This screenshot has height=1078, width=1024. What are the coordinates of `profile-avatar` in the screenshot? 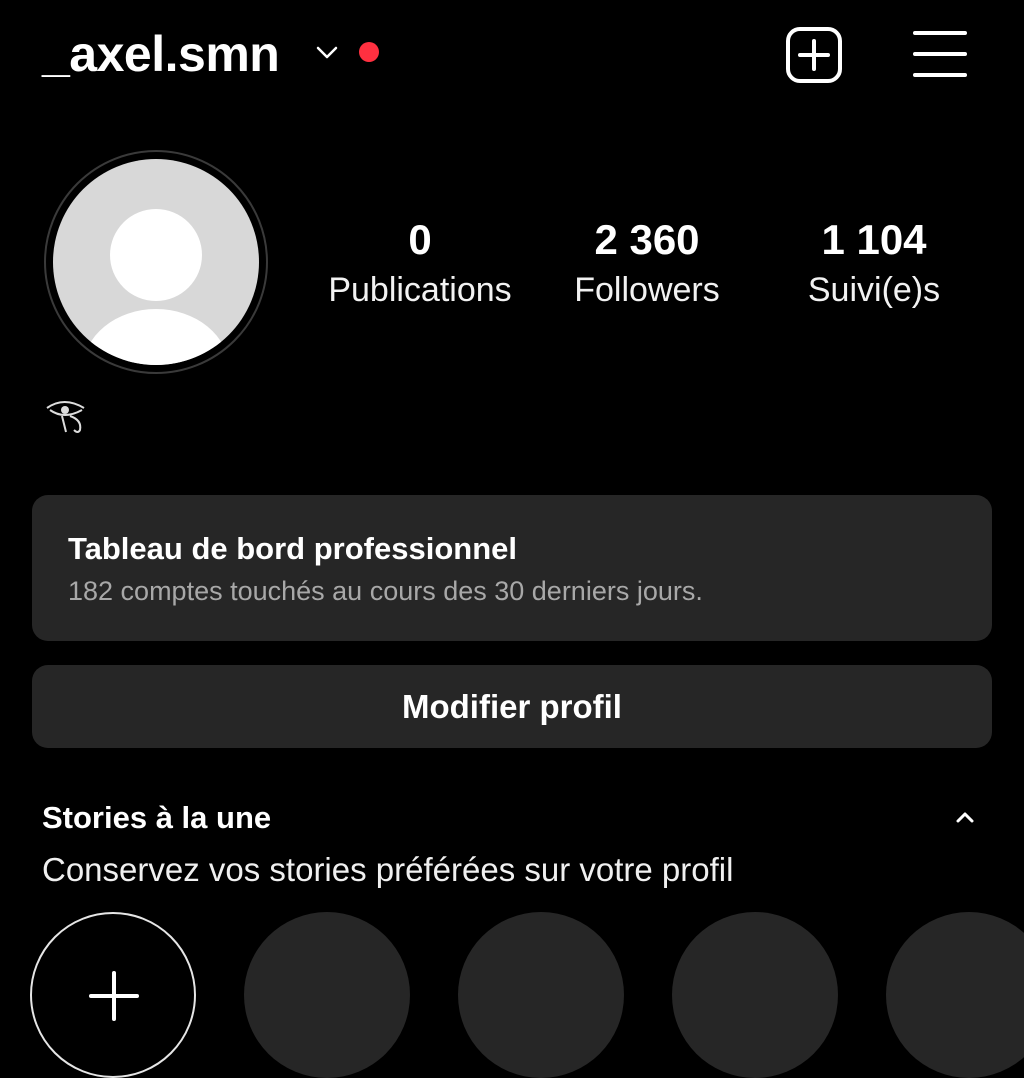 It's located at (156, 262).